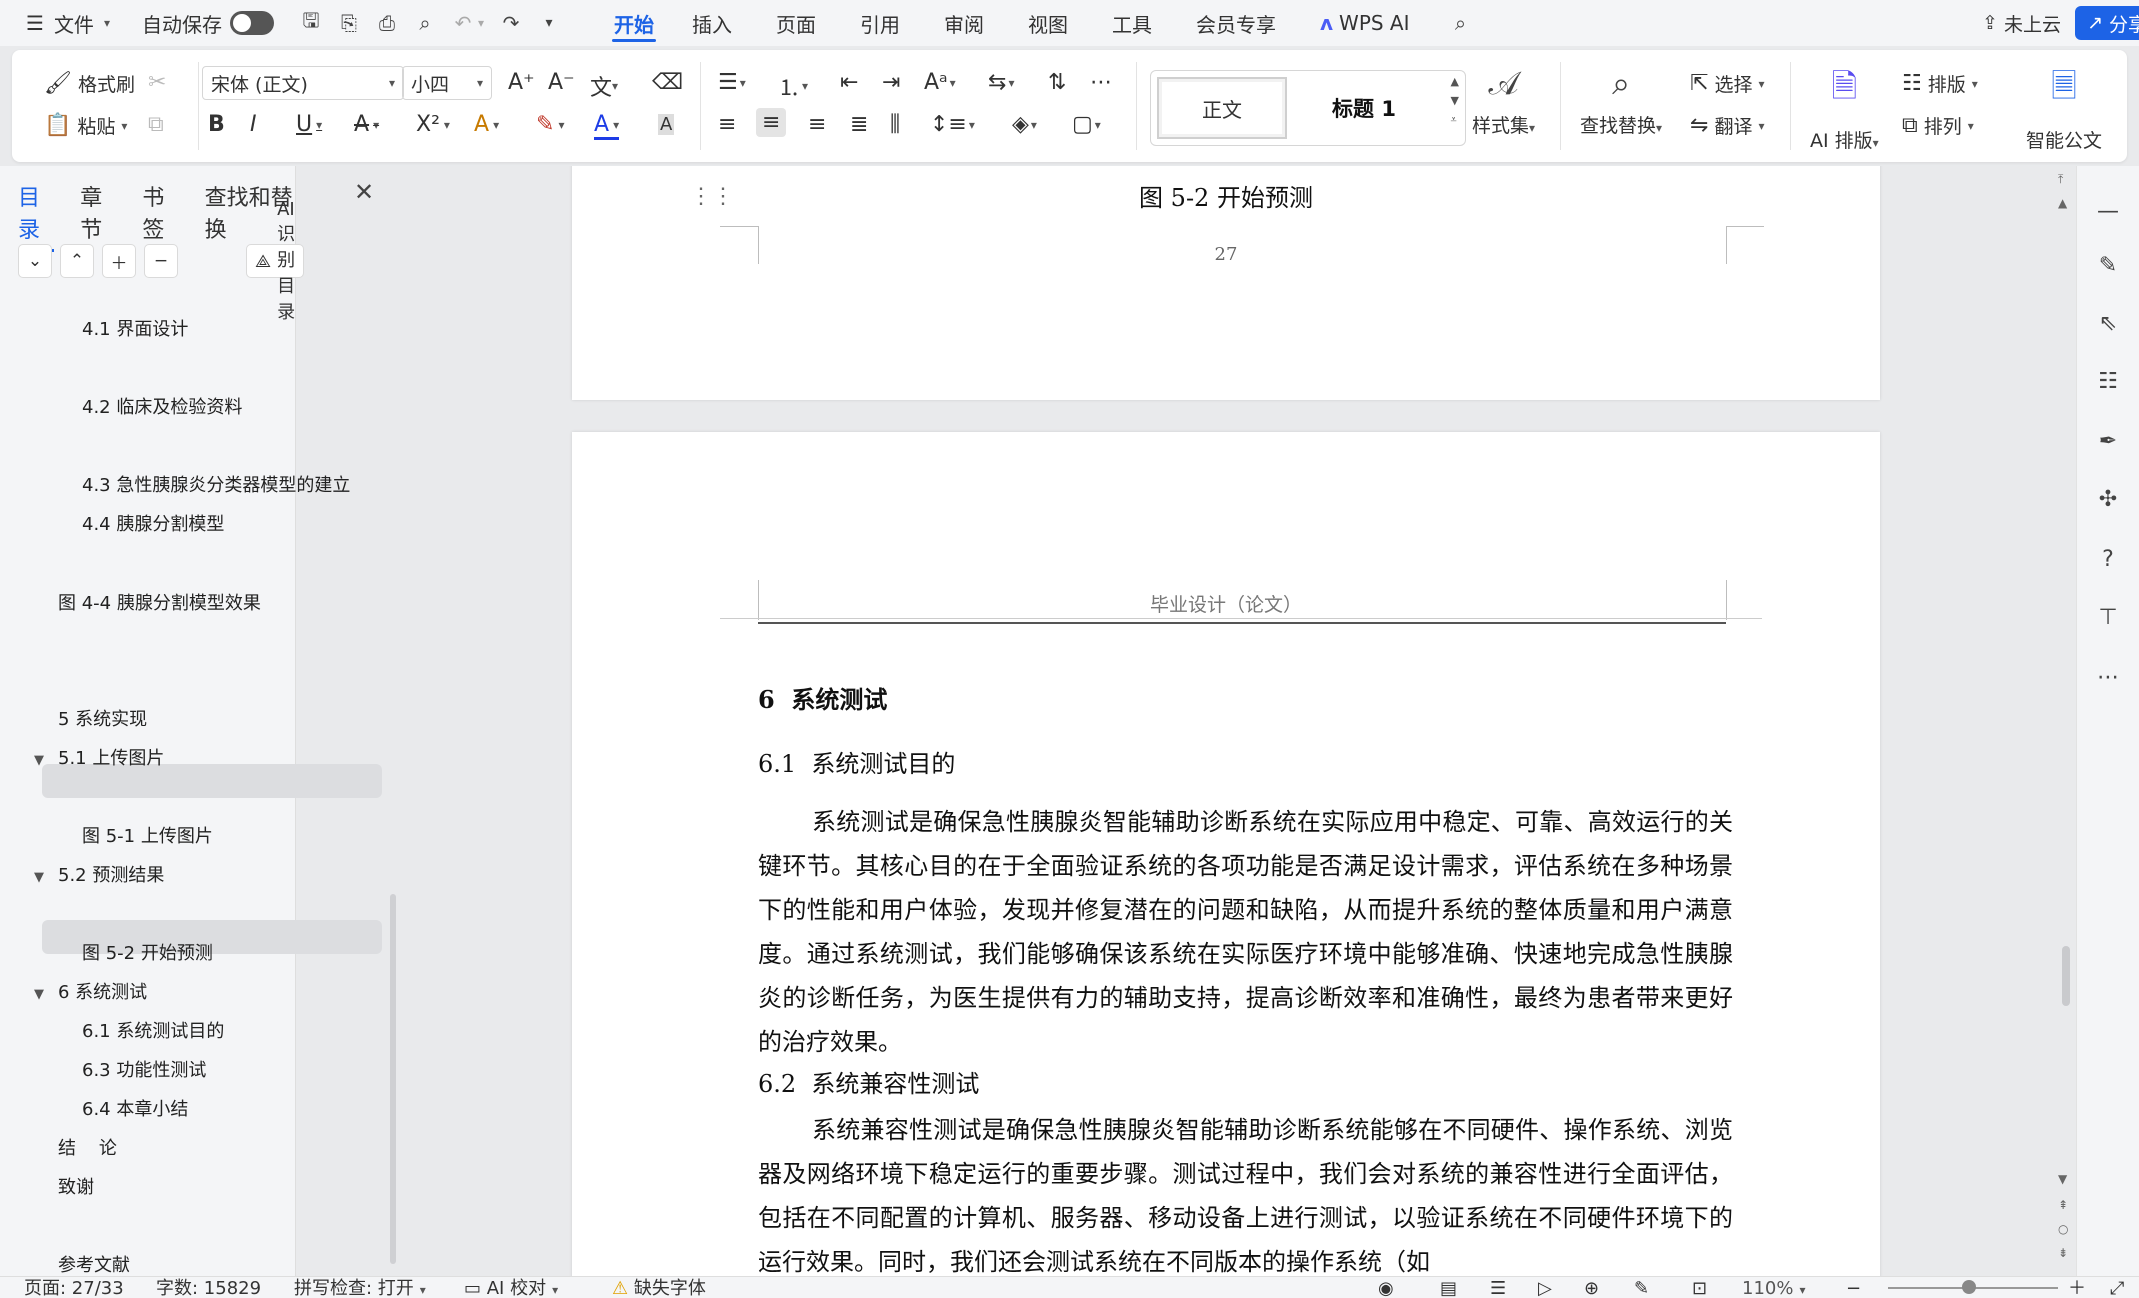  What do you see at coordinates (1503, 101) in the screenshot?
I see `style-set-button: 𝒜 样式集▾` at bounding box center [1503, 101].